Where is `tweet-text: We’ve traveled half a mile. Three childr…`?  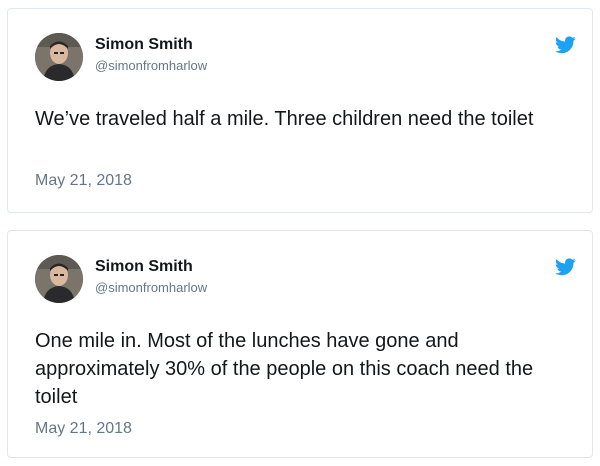
tweet-text: We’ve traveled half a mile. Three childr… is located at coordinates (284, 119).